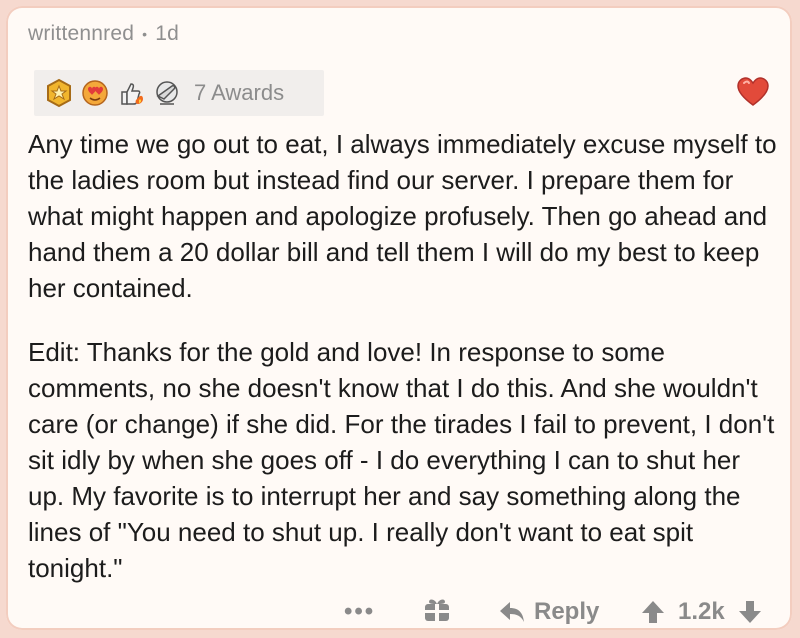  Describe the element at coordinates (567, 611) in the screenshot. I see `reply-label: Reply` at that location.